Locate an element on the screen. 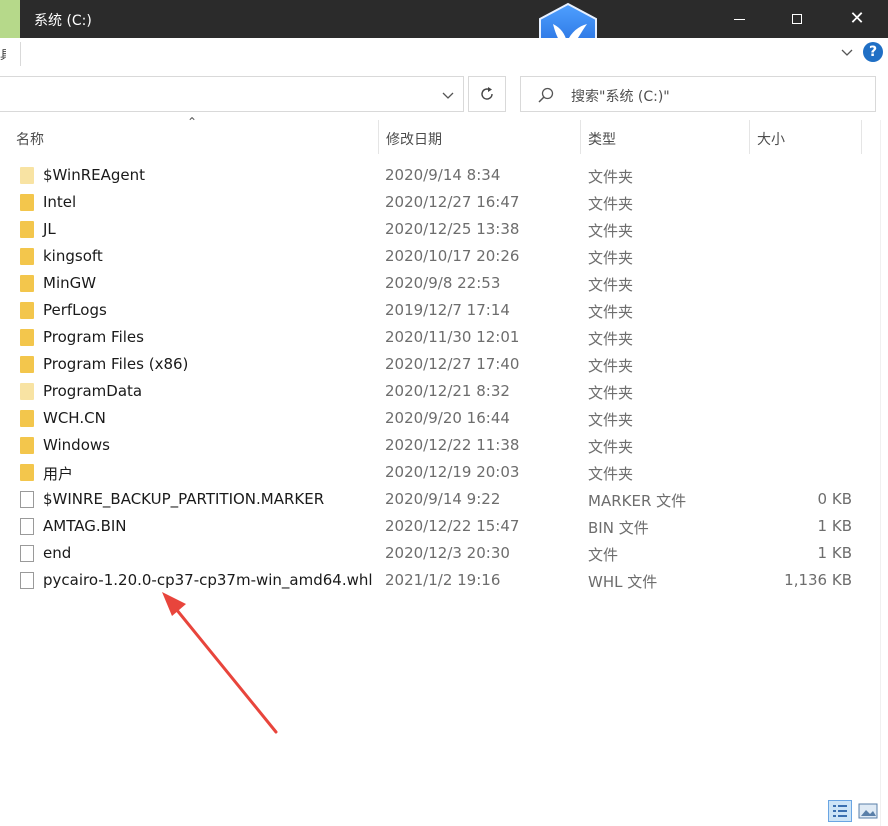  ribbon-expand-button is located at coordinates (847, 53).